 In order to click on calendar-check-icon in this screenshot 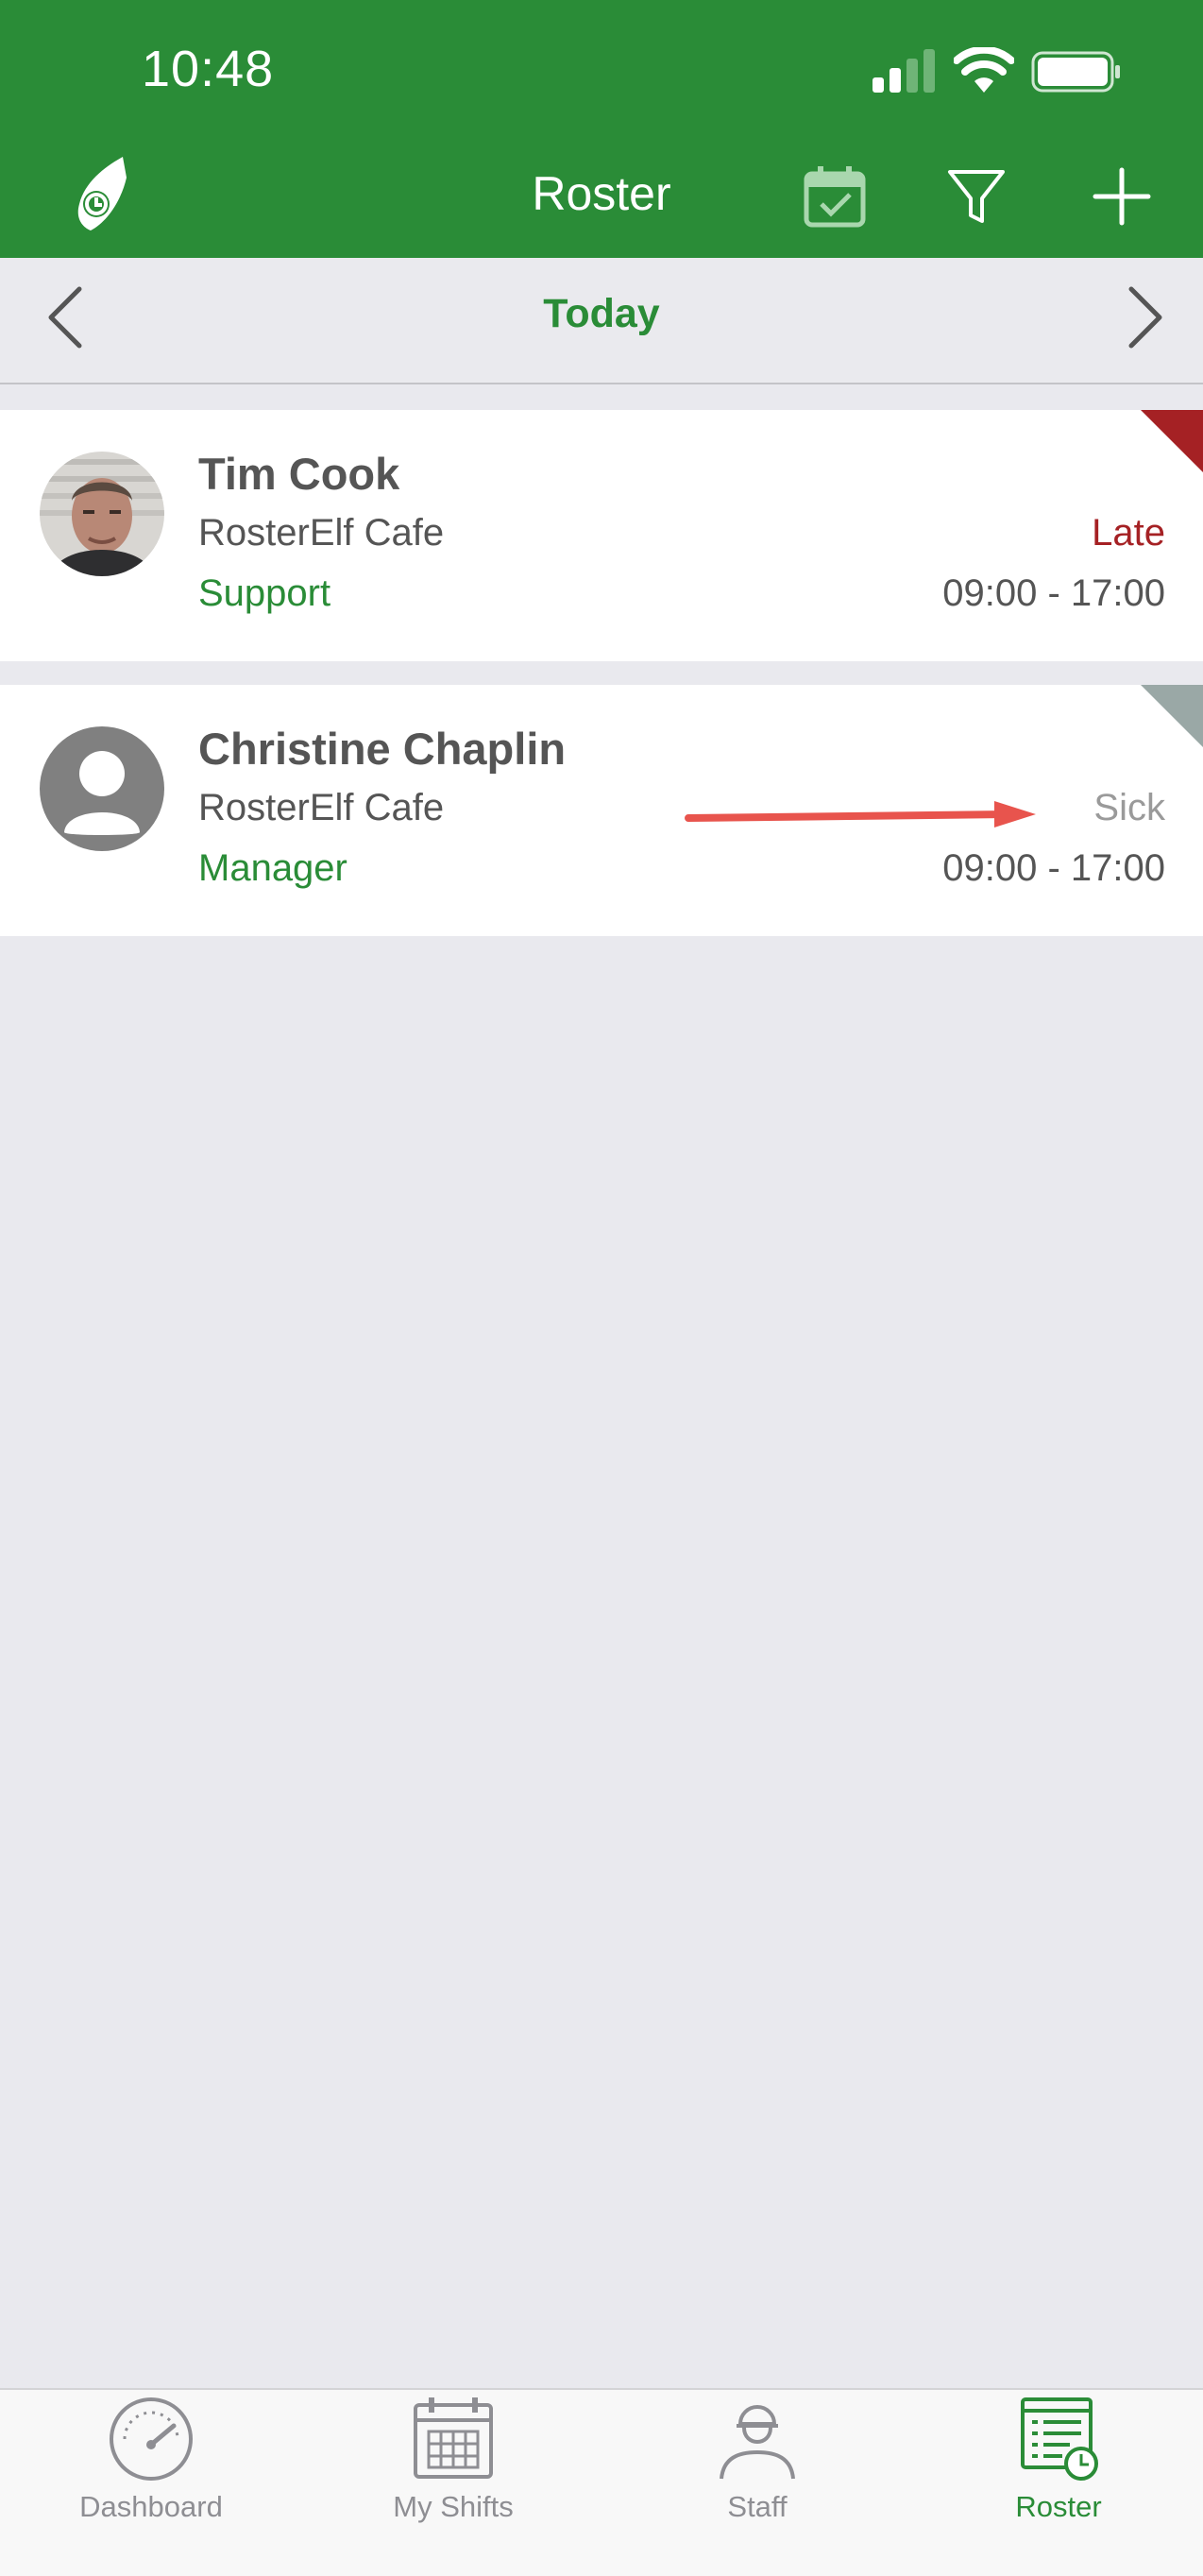, I will do `click(835, 196)`.